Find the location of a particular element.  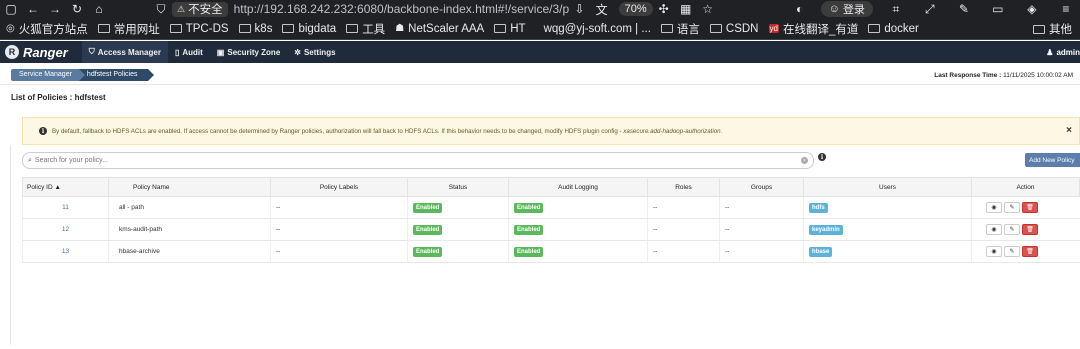

back-icon: ← is located at coordinates (33, 9).